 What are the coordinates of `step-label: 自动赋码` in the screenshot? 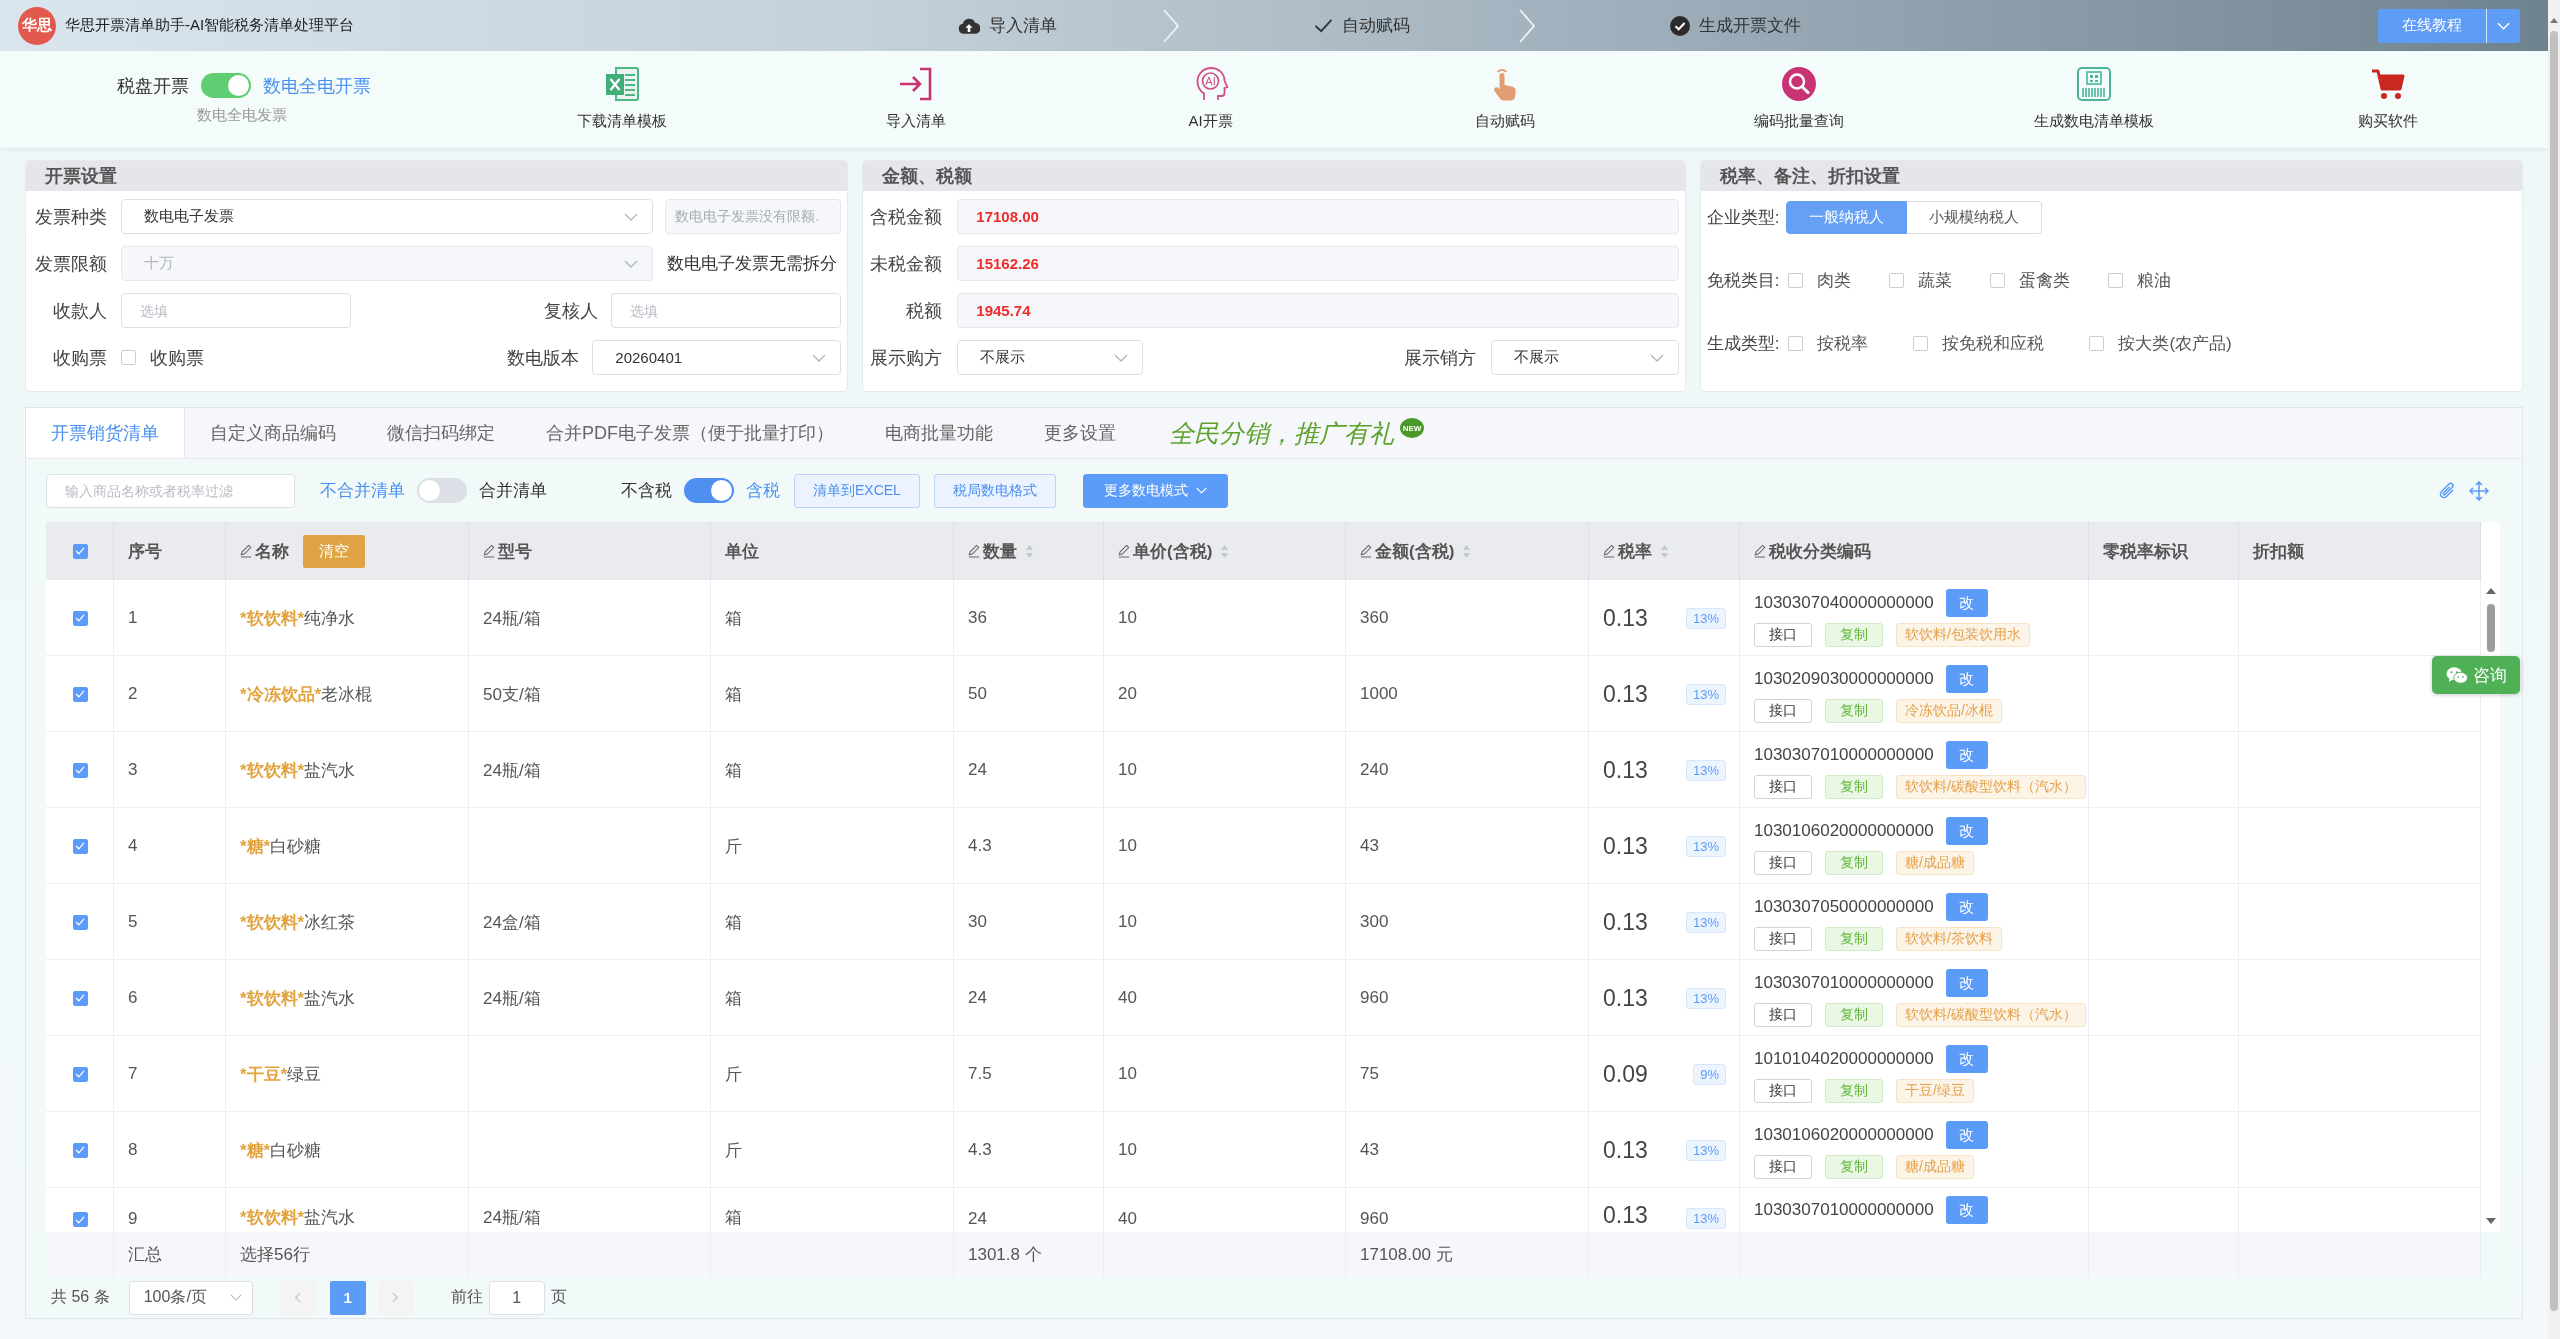 It's located at (1376, 25).